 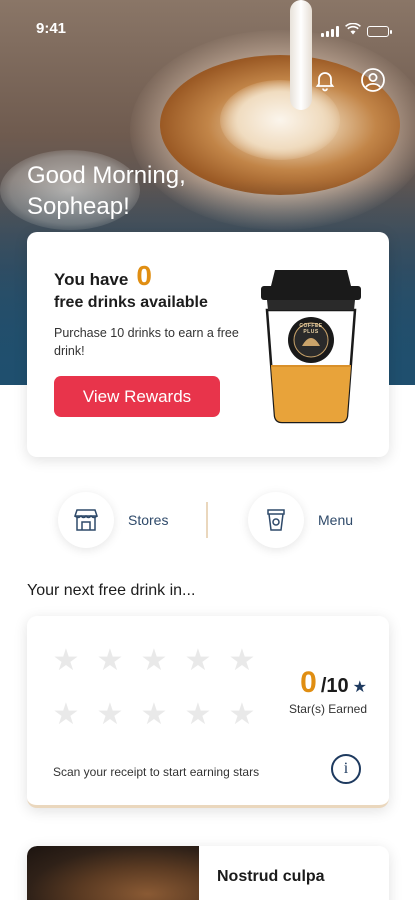 What do you see at coordinates (156, 772) in the screenshot?
I see `scan-hint: Scan your receipt to start earning stars` at bounding box center [156, 772].